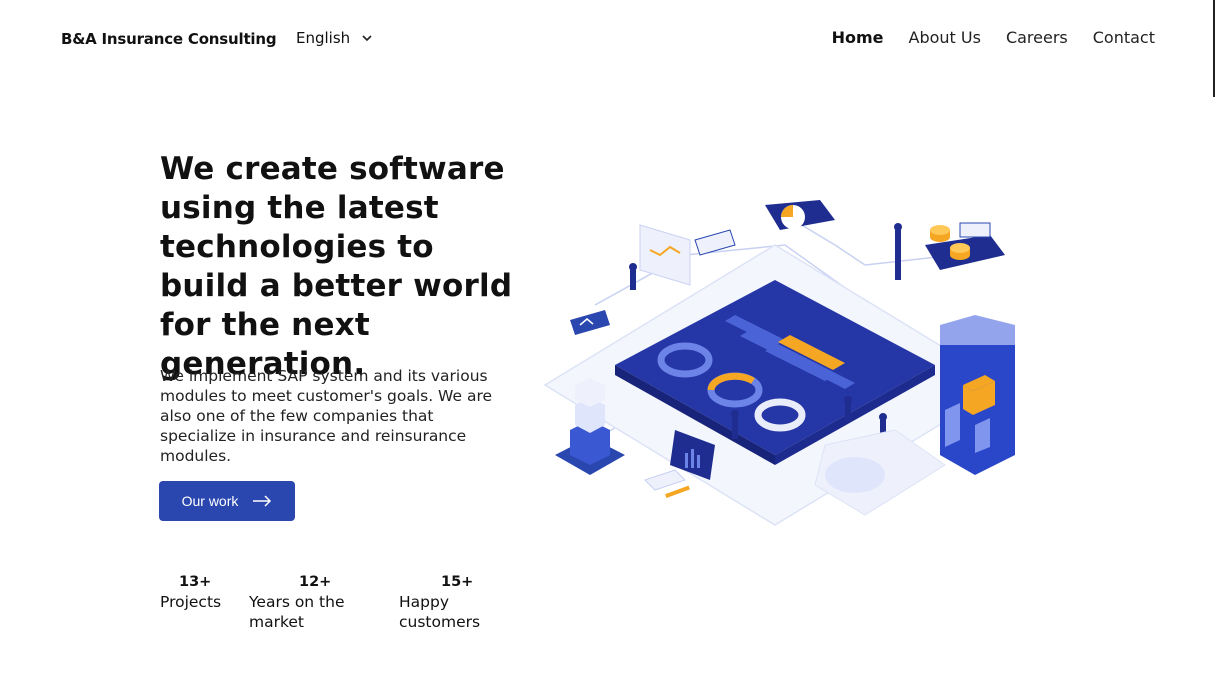  Describe the element at coordinates (440, 612) in the screenshot. I see `stat-label: Happy customers` at that location.